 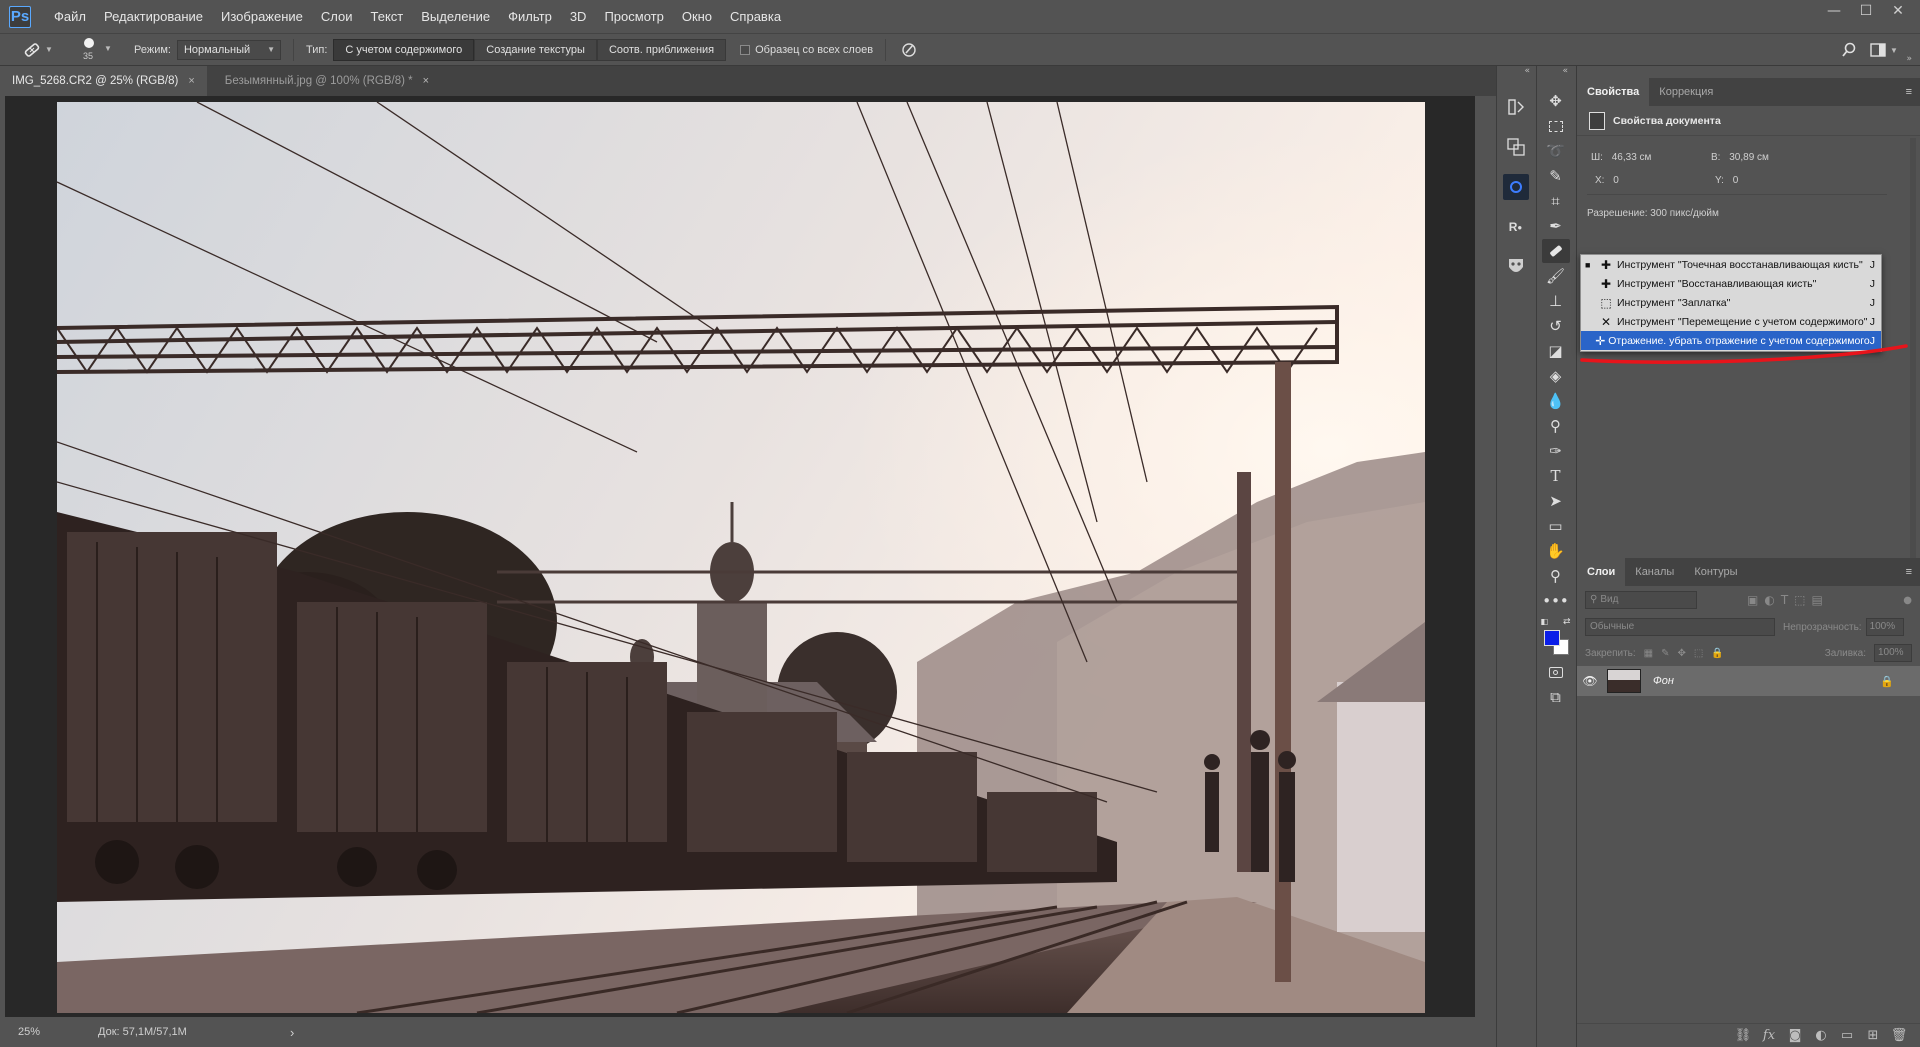 What do you see at coordinates (1516, 147) in the screenshot?
I see `clone-source-panel-icon` at bounding box center [1516, 147].